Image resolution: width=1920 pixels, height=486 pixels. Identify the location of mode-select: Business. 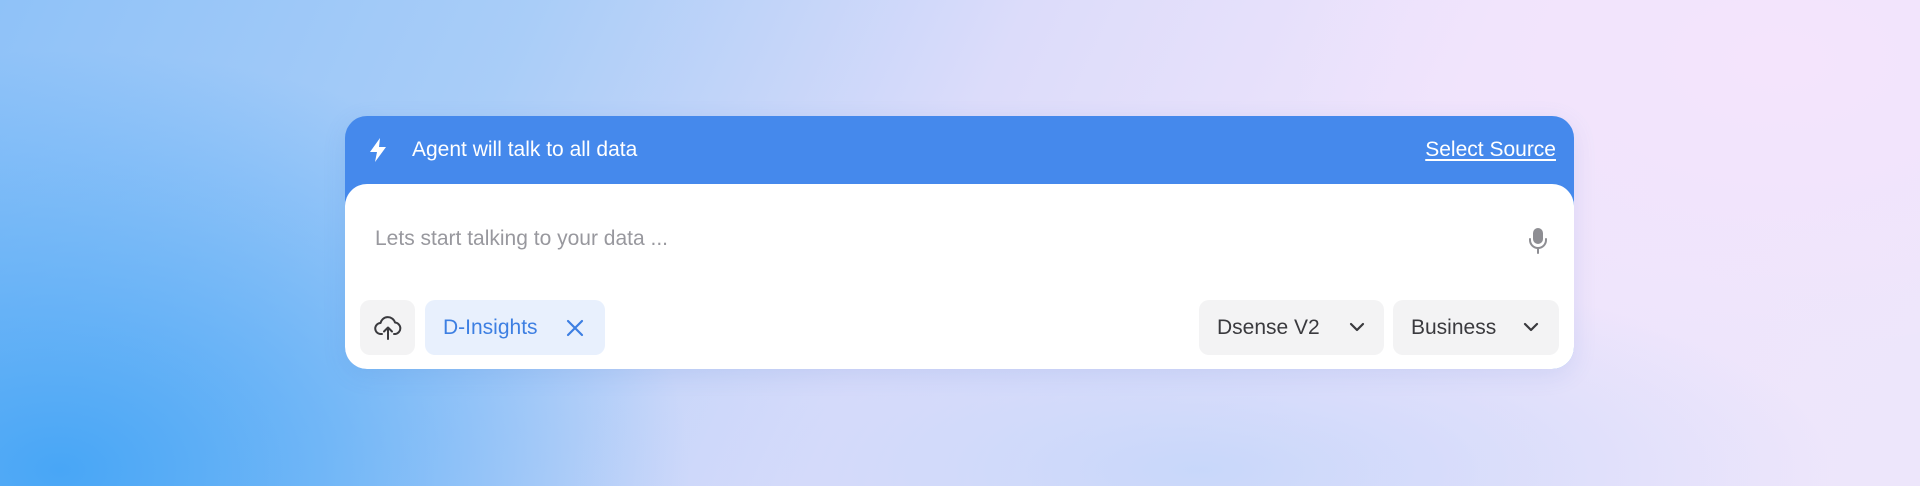
(1476, 327).